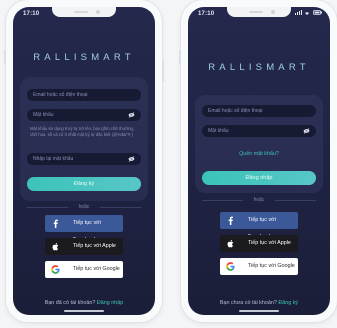  I want to click on power-button, so click(163, 71).